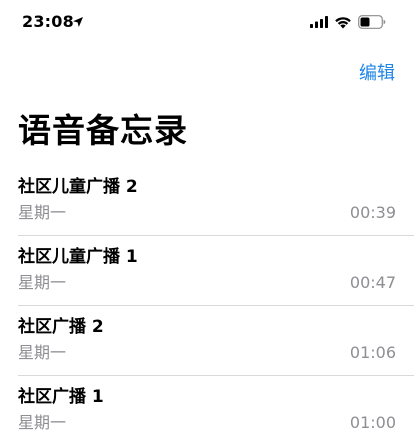  Describe the element at coordinates (343, 23) in the screenshot. I see `wifi-icon` at that location.